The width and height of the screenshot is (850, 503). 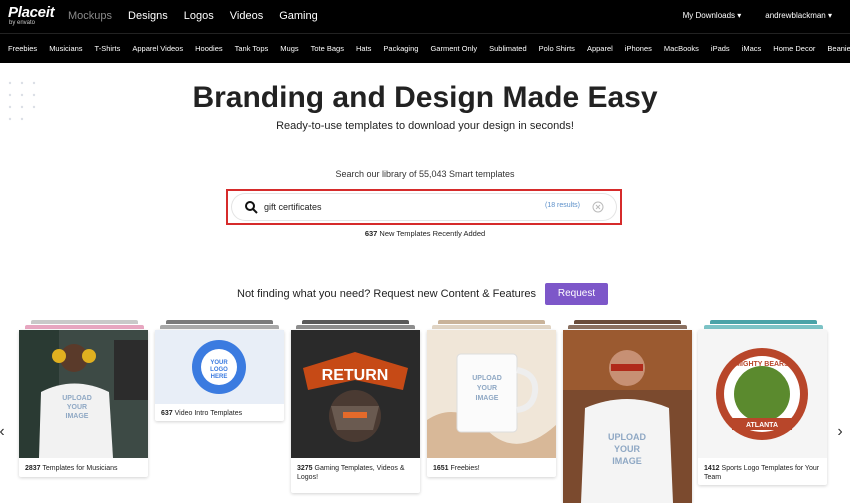 I want to click on search-bar: (18 results), so click(x=424, y=207).